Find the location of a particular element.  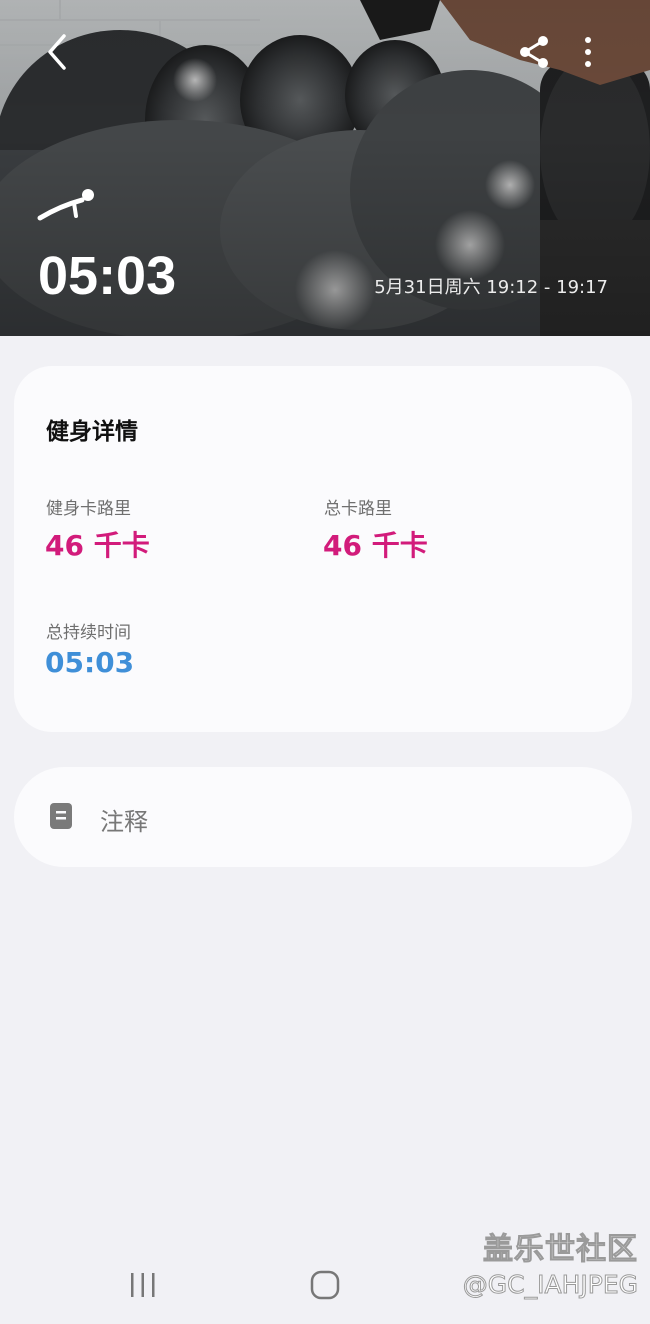

metric-value-total-calories: 46 千卡 is located at coordinates (375, 545).